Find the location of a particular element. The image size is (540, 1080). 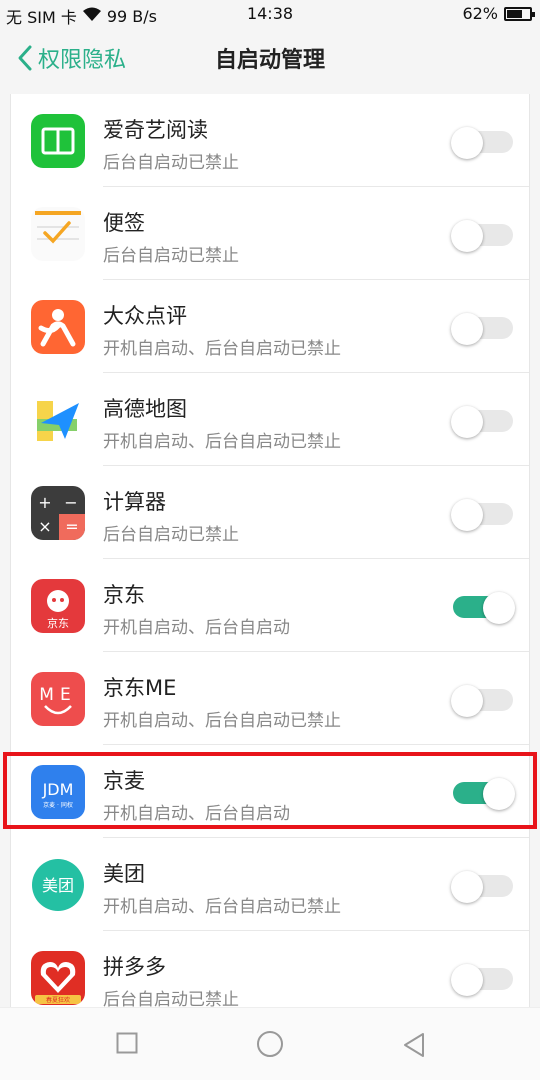

app-name: 美团 is located at coordinates (124, 874).